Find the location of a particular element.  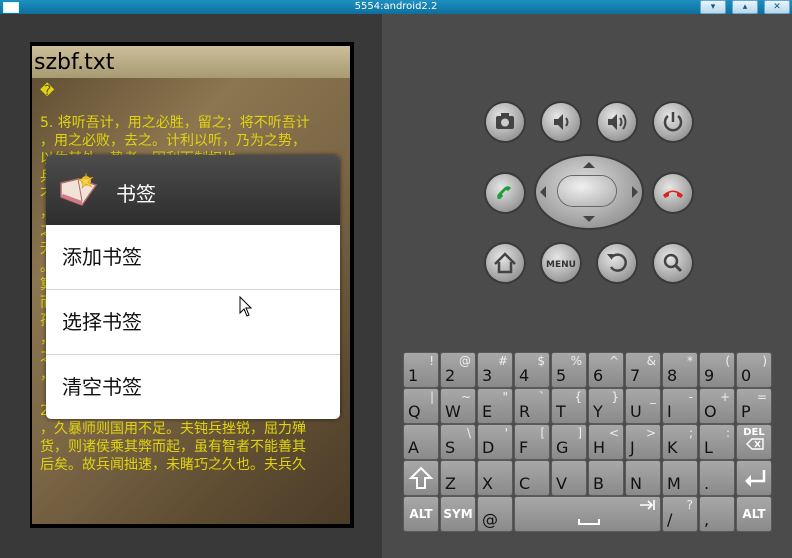

key-f: F[ is located at coordinates (532, 442).